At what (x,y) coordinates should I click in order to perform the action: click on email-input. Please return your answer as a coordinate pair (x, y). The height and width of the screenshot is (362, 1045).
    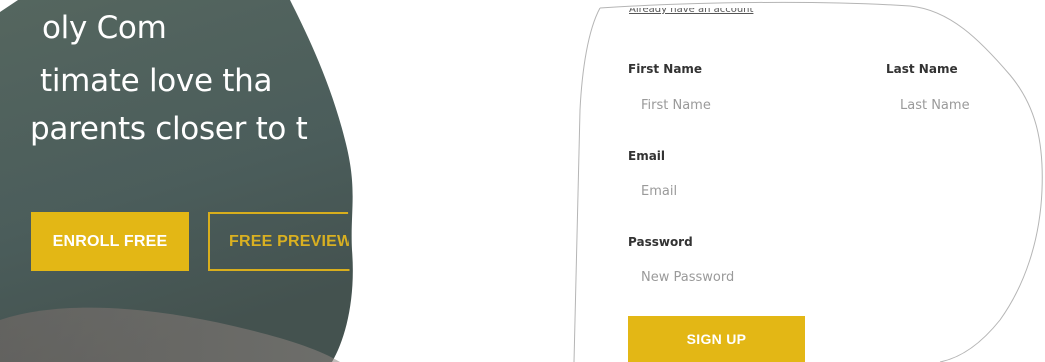
    Looking at the image, I should click on (819, 191).